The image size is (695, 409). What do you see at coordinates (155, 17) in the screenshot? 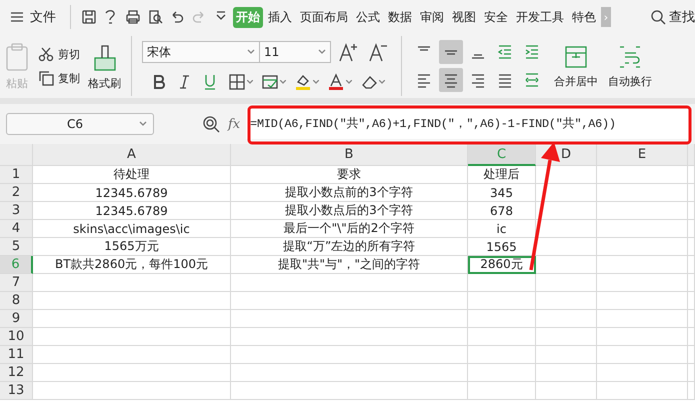
I see `print-preview-icon` at bounding box center [155, 17].